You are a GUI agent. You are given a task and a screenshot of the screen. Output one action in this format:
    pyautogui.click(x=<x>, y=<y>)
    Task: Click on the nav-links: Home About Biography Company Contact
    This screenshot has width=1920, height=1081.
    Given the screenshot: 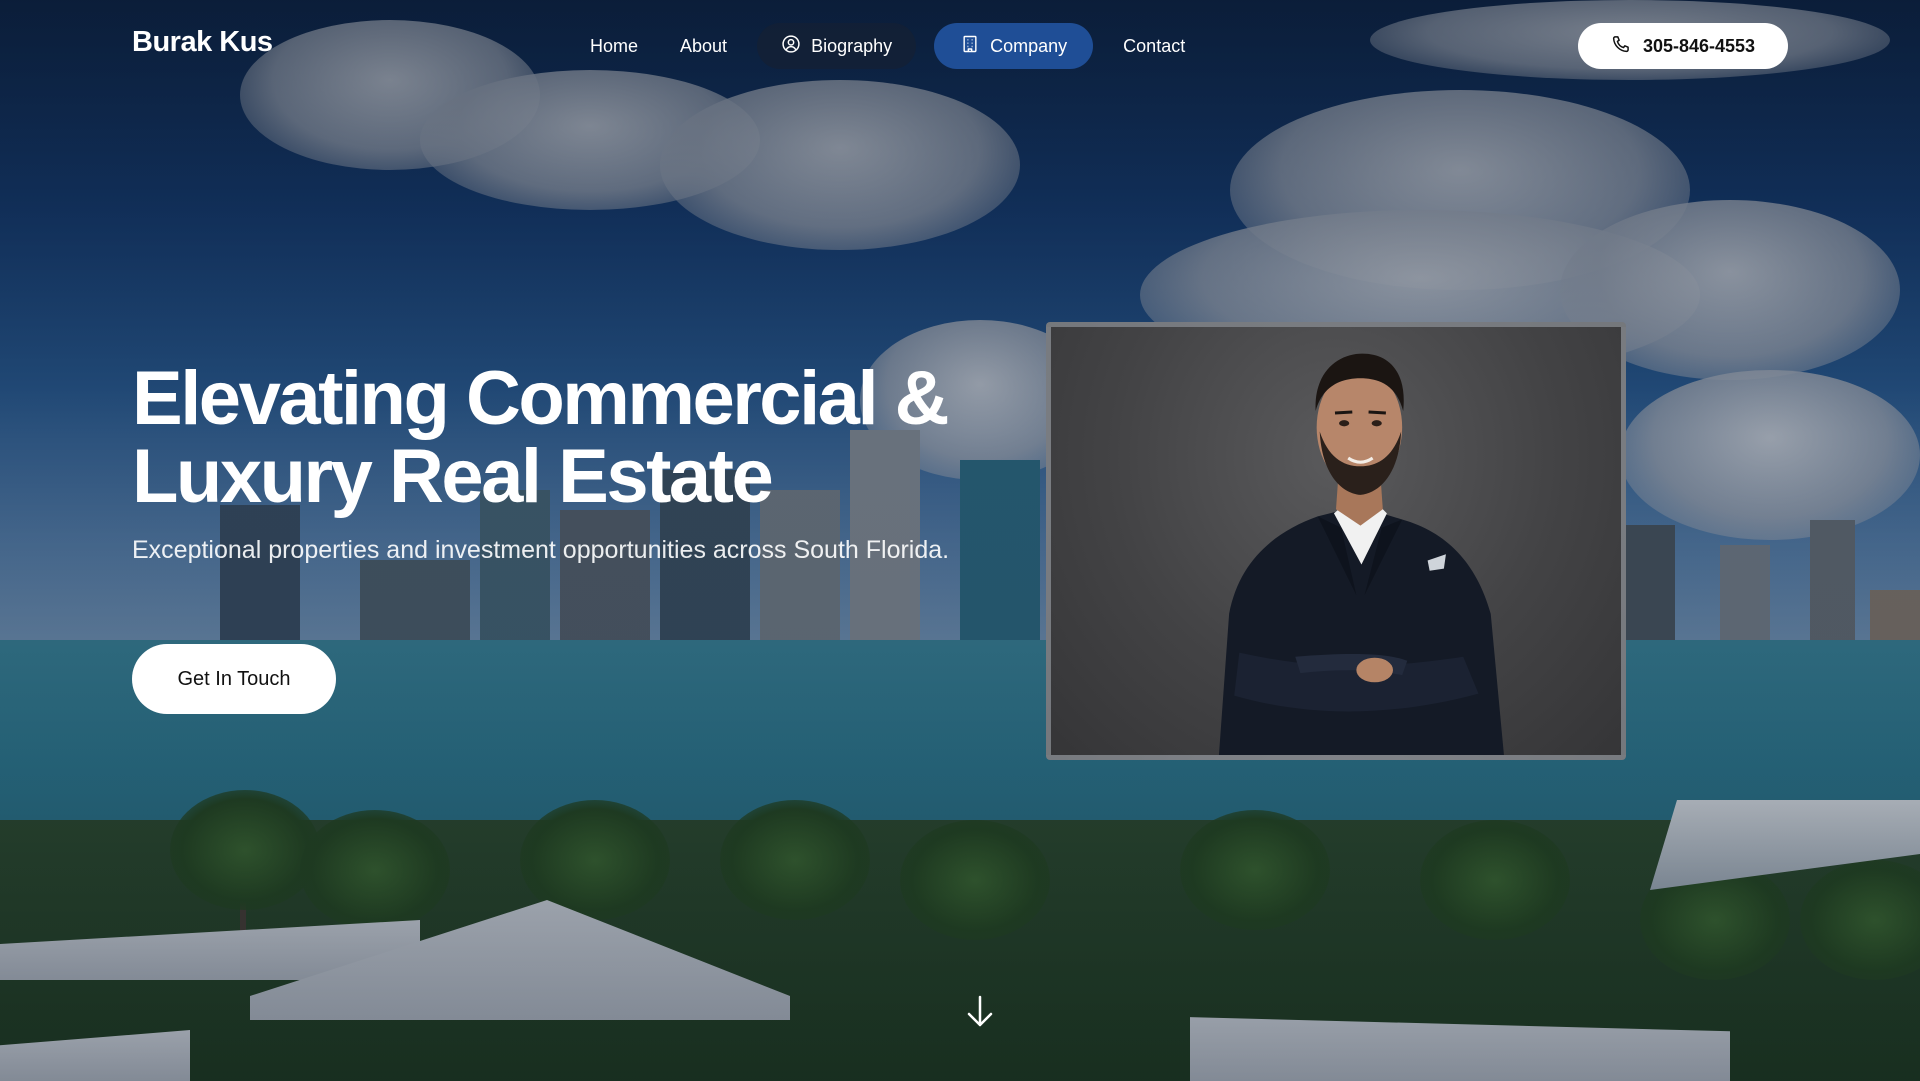 What is the action you would take?
    pyautogui.click(x=887, y=46)
    